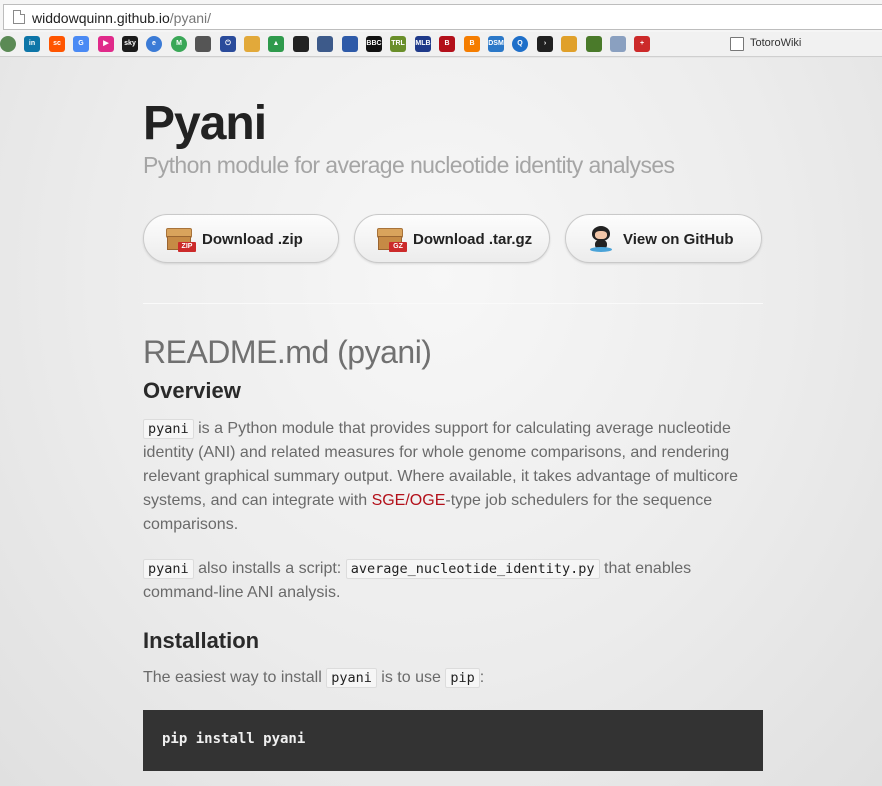 This screenshot has width=882, height=786. I want to click on url-path: /pyani/, so click(190, 18).